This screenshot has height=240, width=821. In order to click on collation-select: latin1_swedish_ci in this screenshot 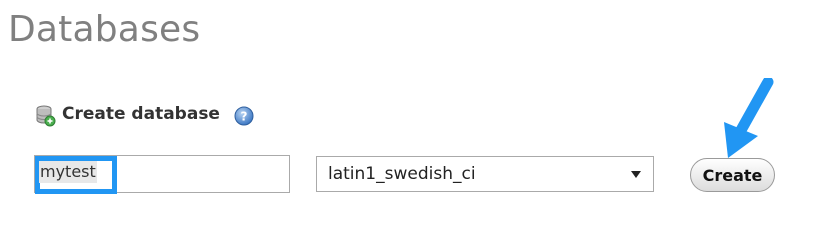, I will do `click(485, 174)`.